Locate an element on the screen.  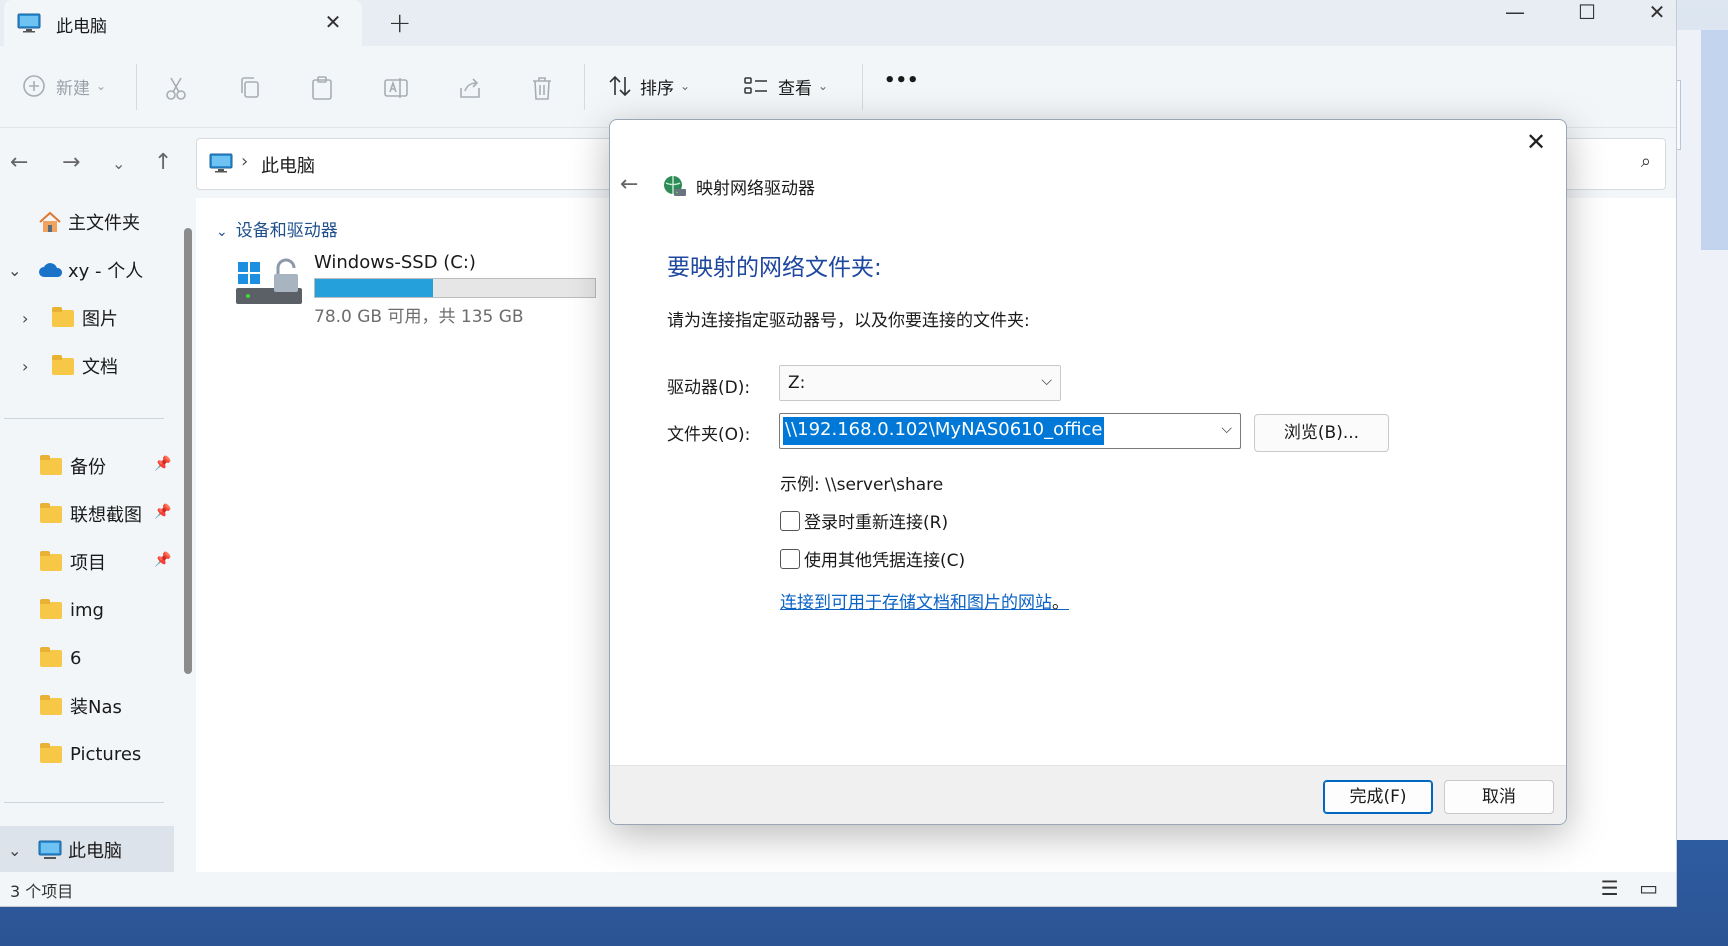
cancel-button: 取消 is located at coordinates (1499, 797).